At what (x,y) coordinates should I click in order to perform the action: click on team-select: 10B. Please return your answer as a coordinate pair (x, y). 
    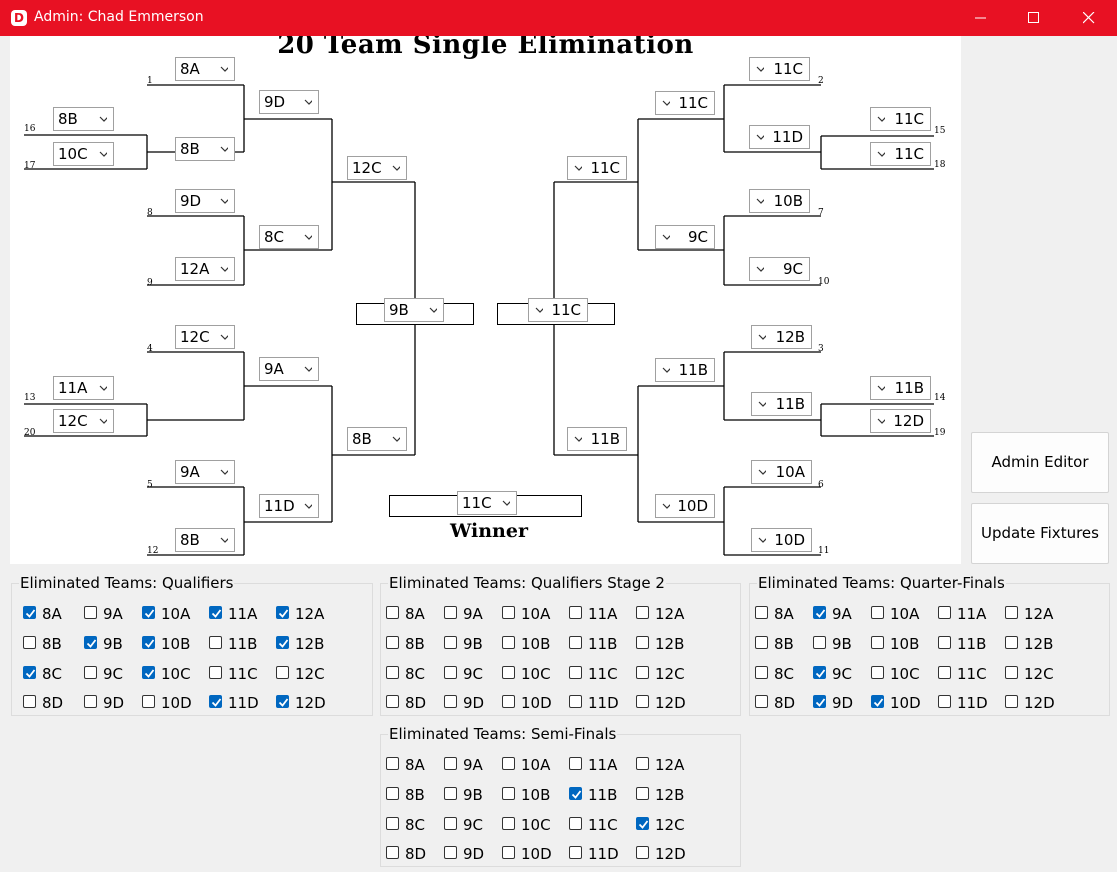
    Looking at the image, I should click on (779, 201).